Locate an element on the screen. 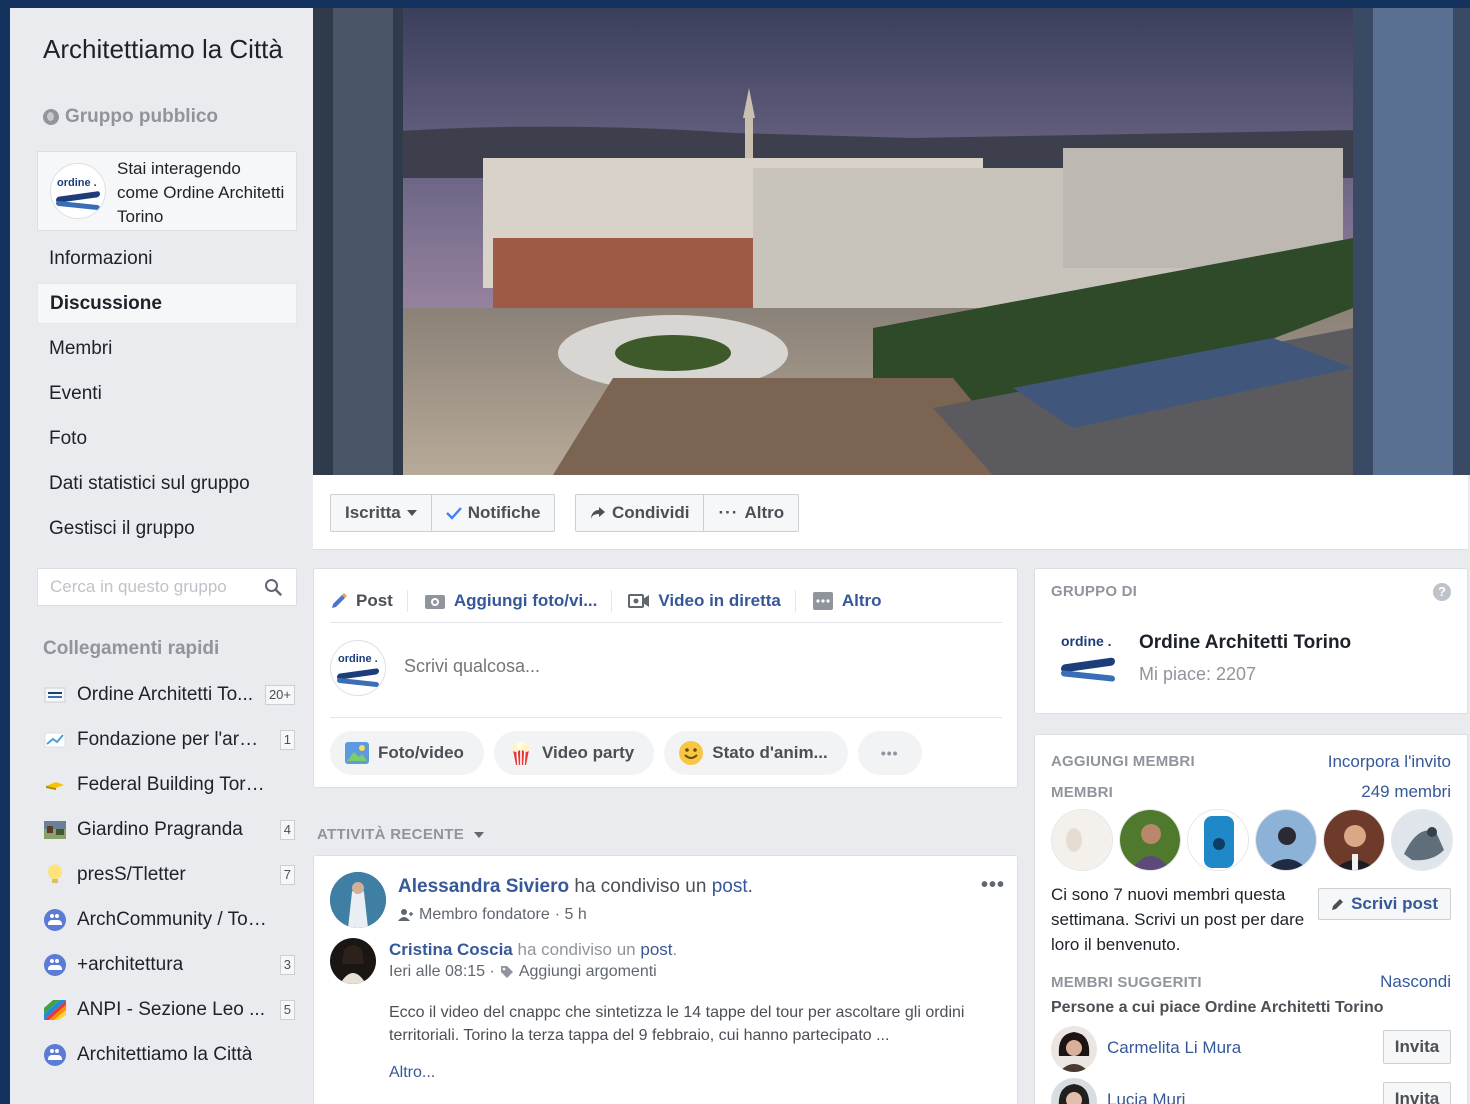 This screenshot has height=1104, width=1470. quick-link-item: Federal Building Torino is located at coordinates (168, 784).